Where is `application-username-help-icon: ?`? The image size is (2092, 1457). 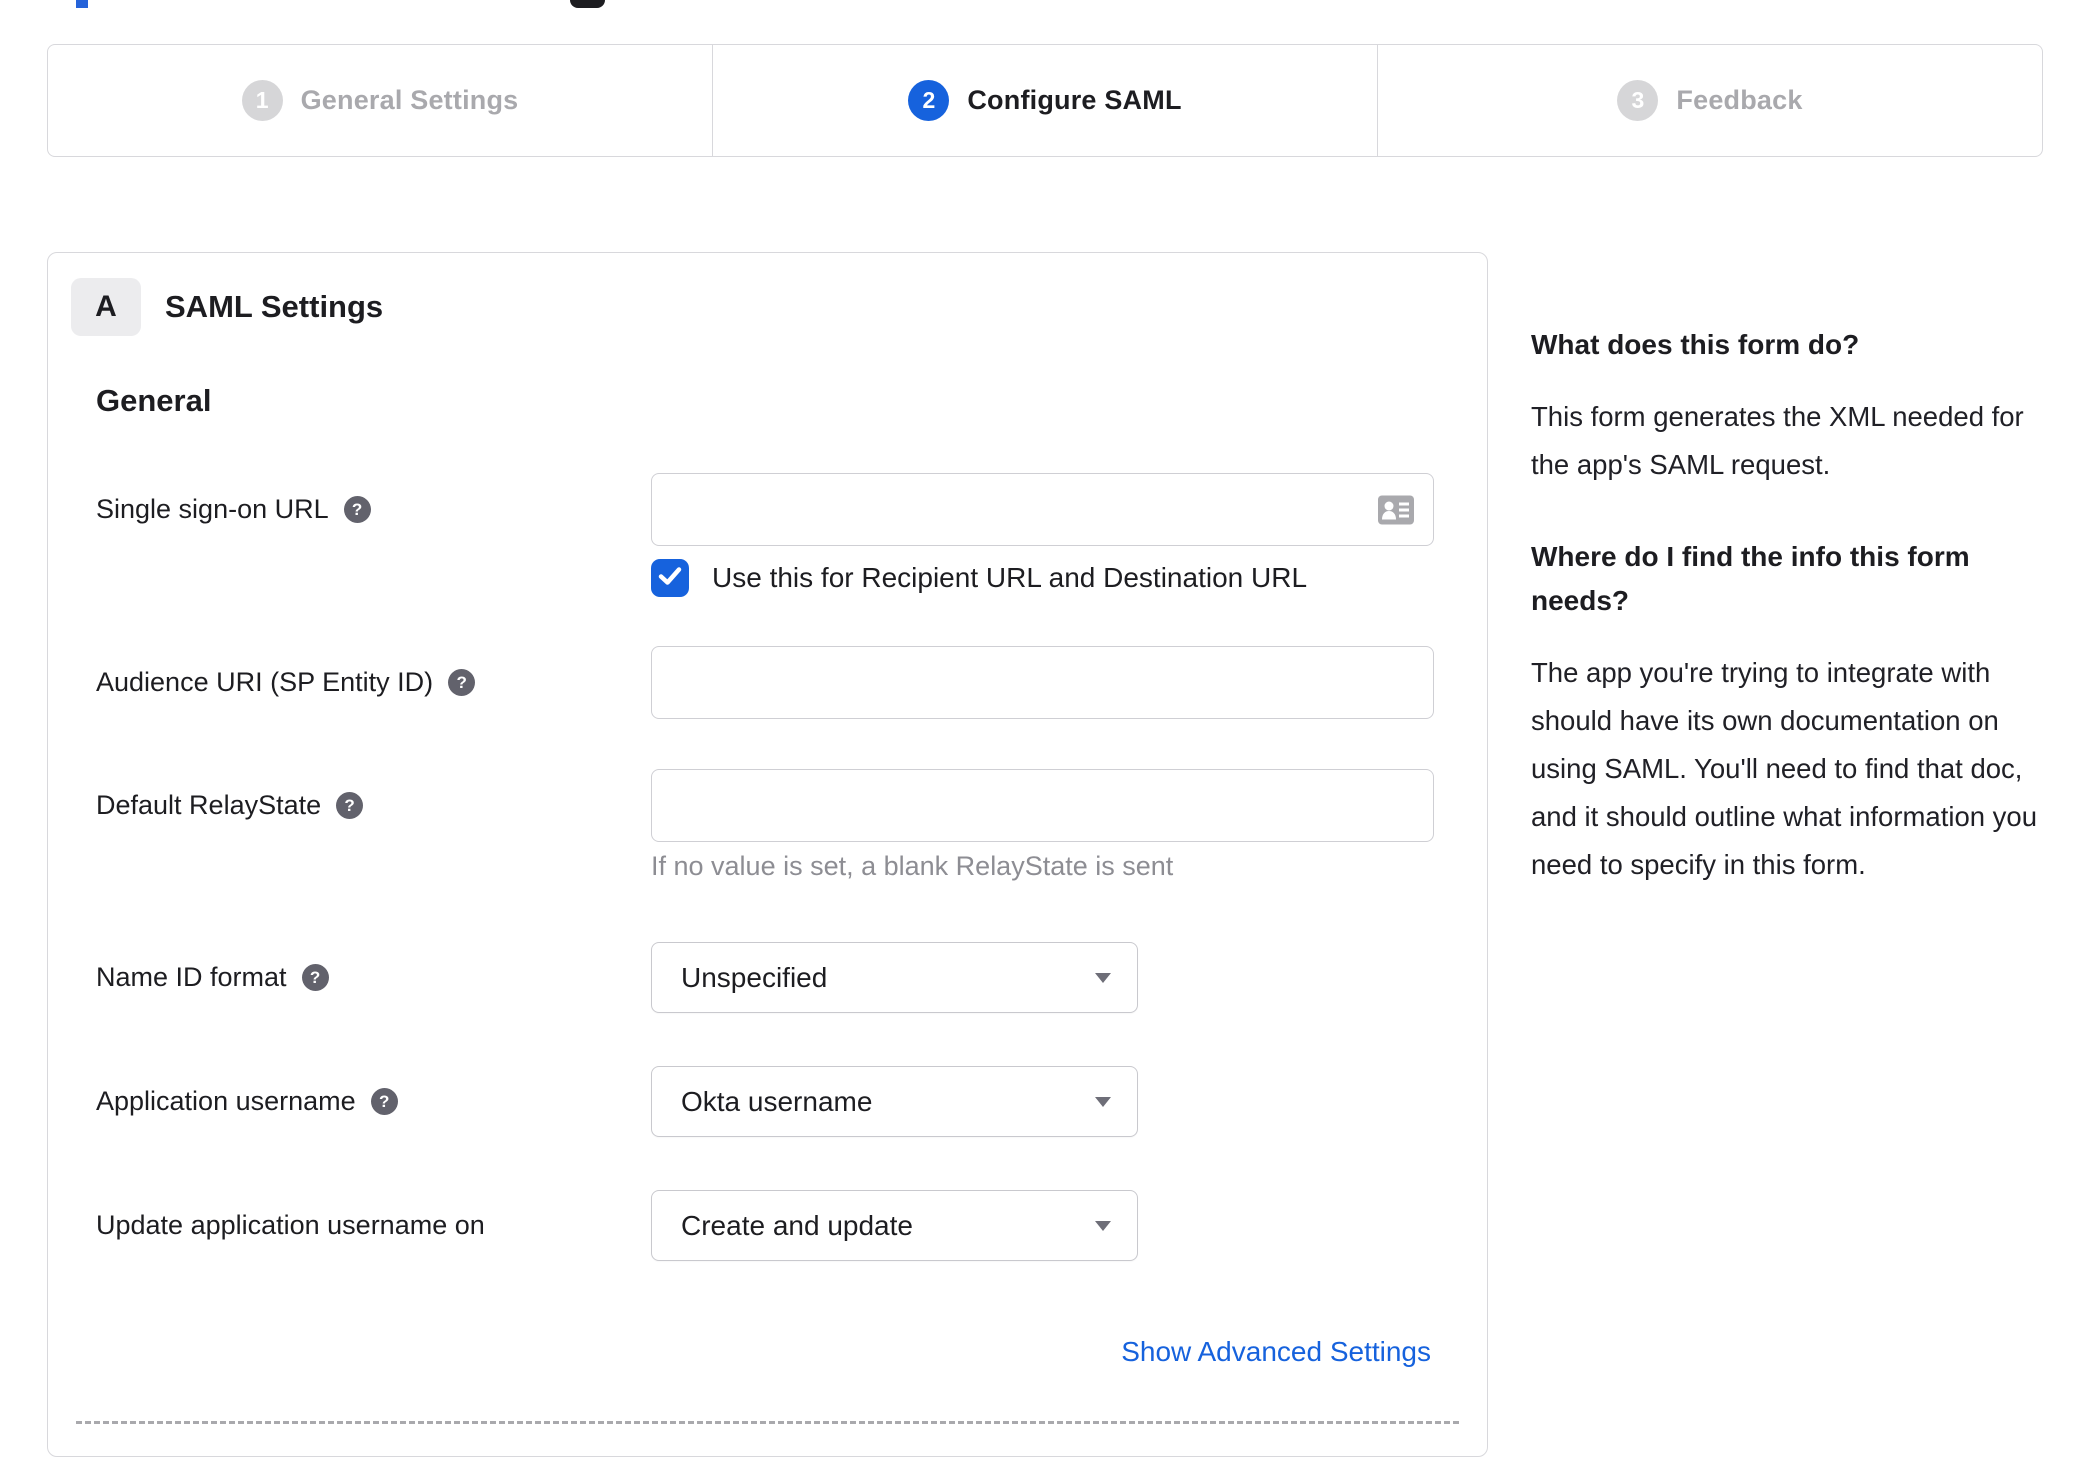 application-username-help-icon: ? is located at coordinates (384, 1101).